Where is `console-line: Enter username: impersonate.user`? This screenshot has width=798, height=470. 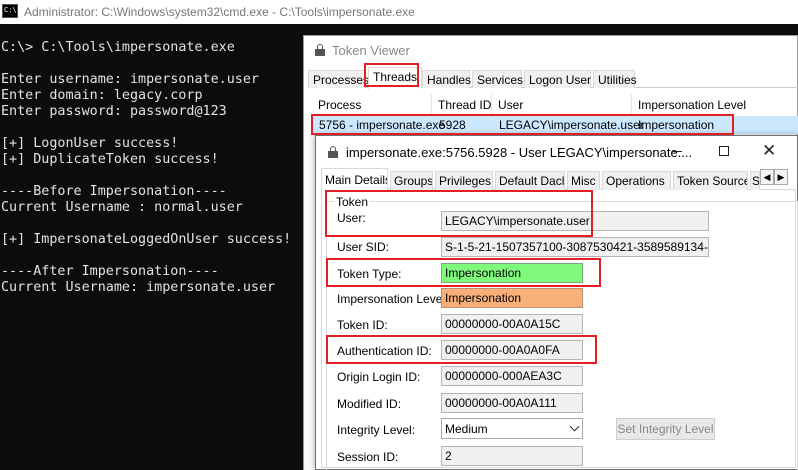
console-line: Enter username: impersonate.user is located at coordinates (130, 79).